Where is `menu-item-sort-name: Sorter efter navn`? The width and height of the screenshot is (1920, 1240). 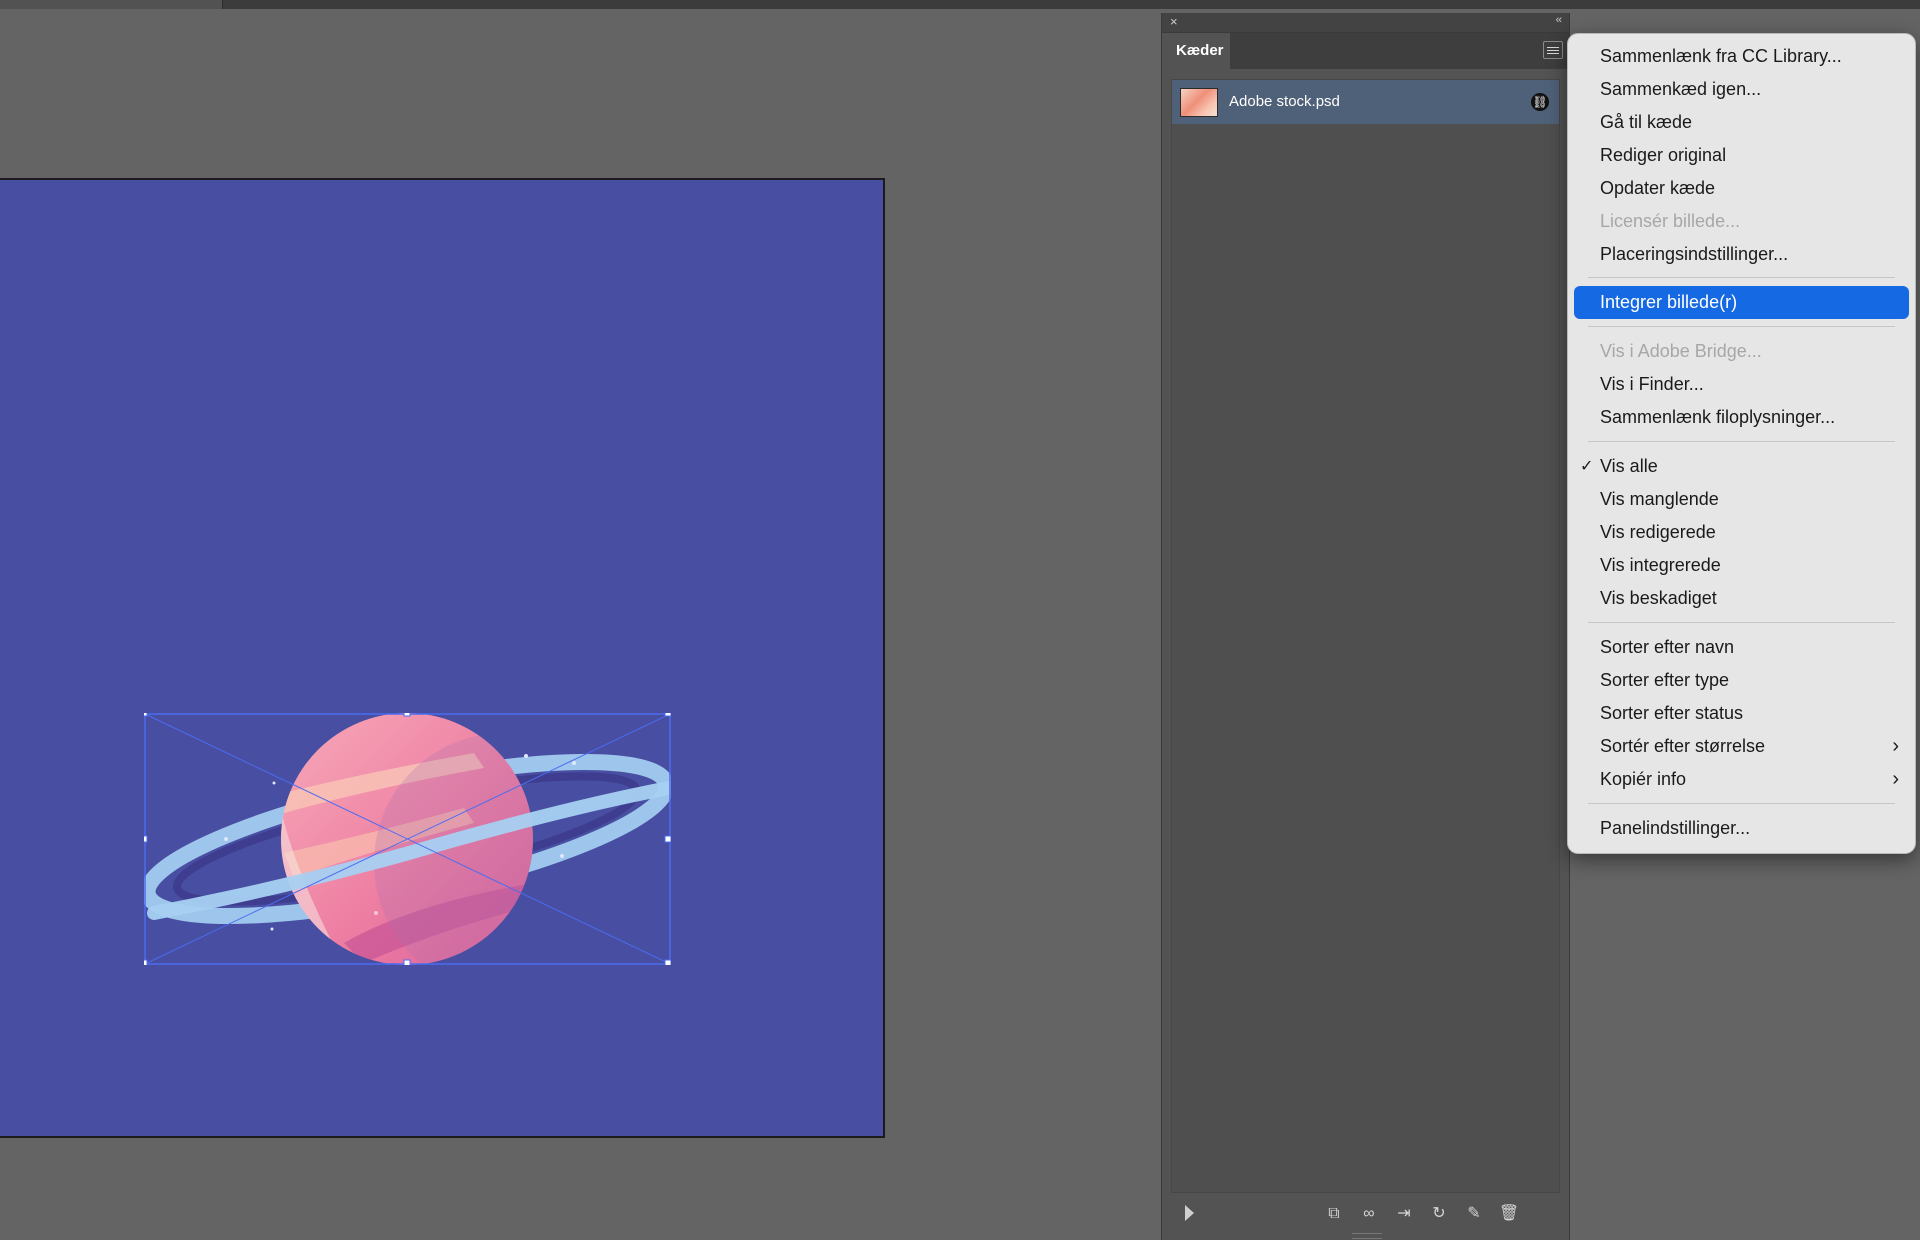
menu-item-sort-name: Sorter efter navn is located at coordinates (1741, 647).